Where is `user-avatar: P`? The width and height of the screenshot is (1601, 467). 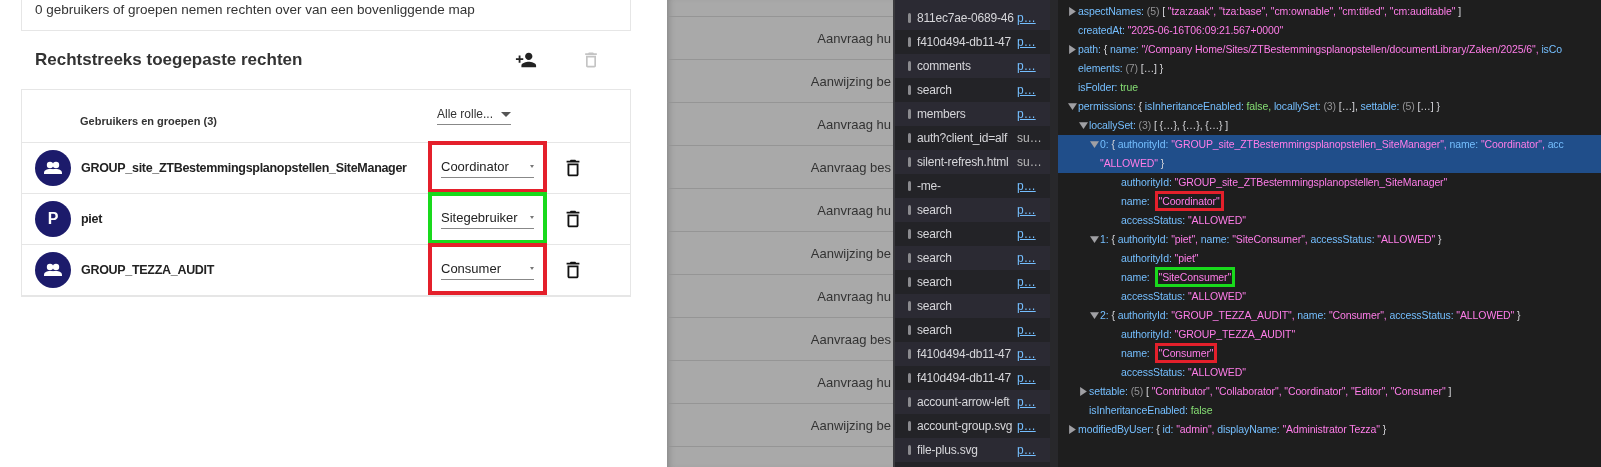 user-avatar: P is located at coordinates (53, 219).